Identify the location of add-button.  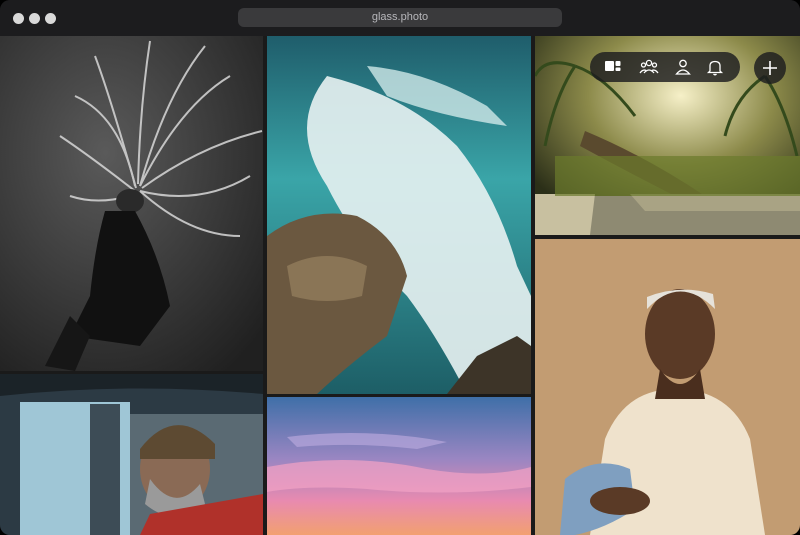
(770, 68).